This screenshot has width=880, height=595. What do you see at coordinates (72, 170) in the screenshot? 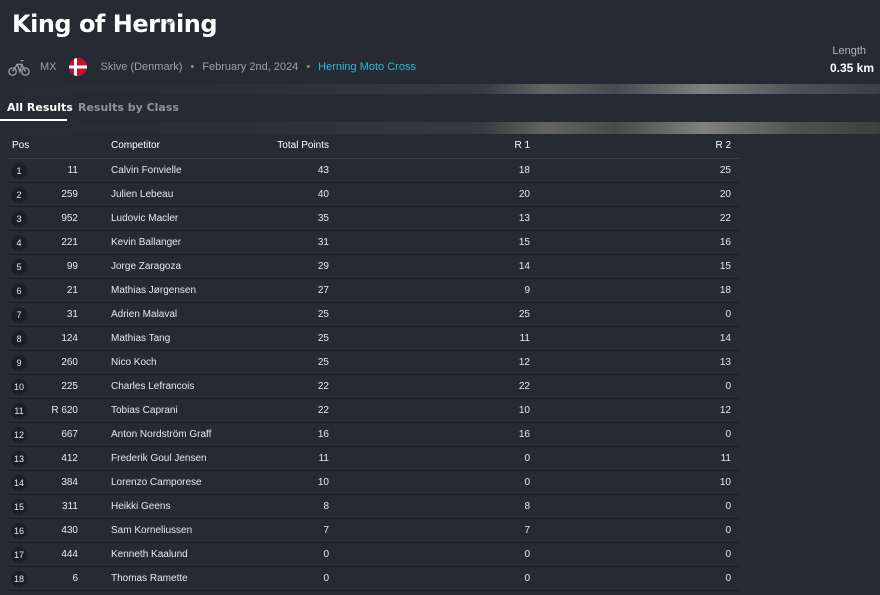
I see `rider-number: 11` at bounding box center [72, 170].